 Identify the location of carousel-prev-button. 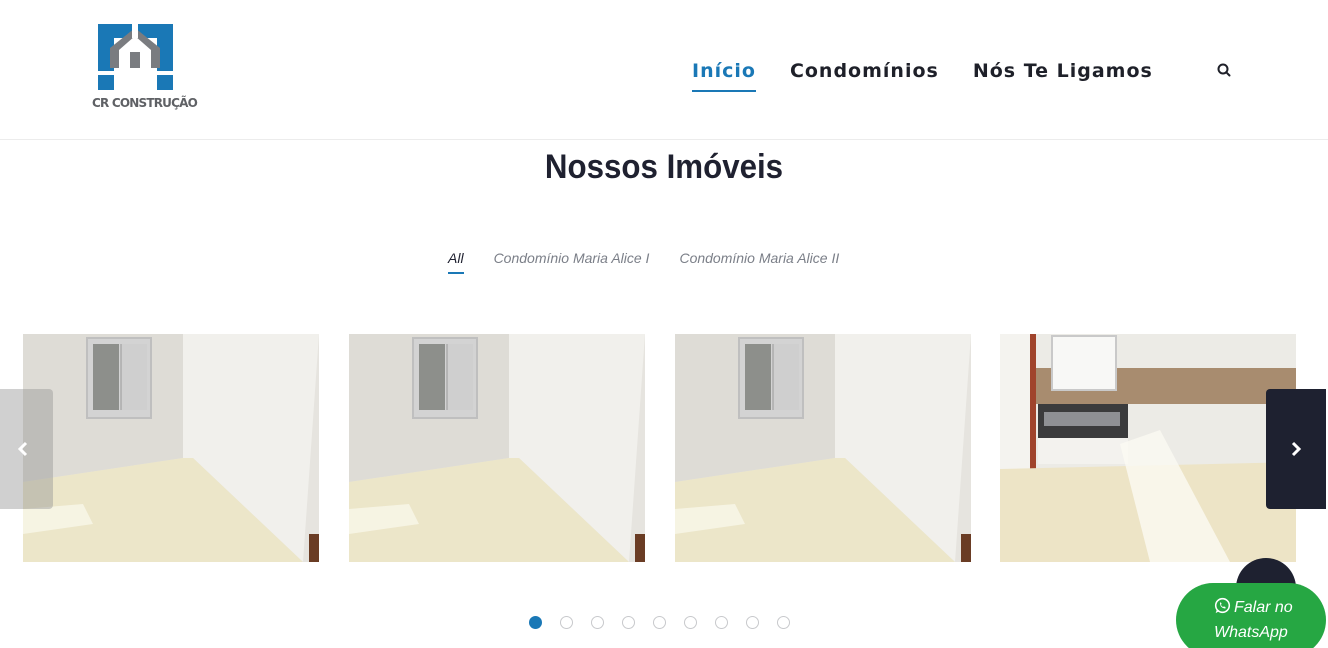
(26, 449).